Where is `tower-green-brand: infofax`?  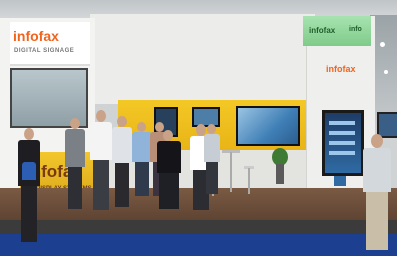
tower-green-brand: infofax is located at coordinates (322, 30).